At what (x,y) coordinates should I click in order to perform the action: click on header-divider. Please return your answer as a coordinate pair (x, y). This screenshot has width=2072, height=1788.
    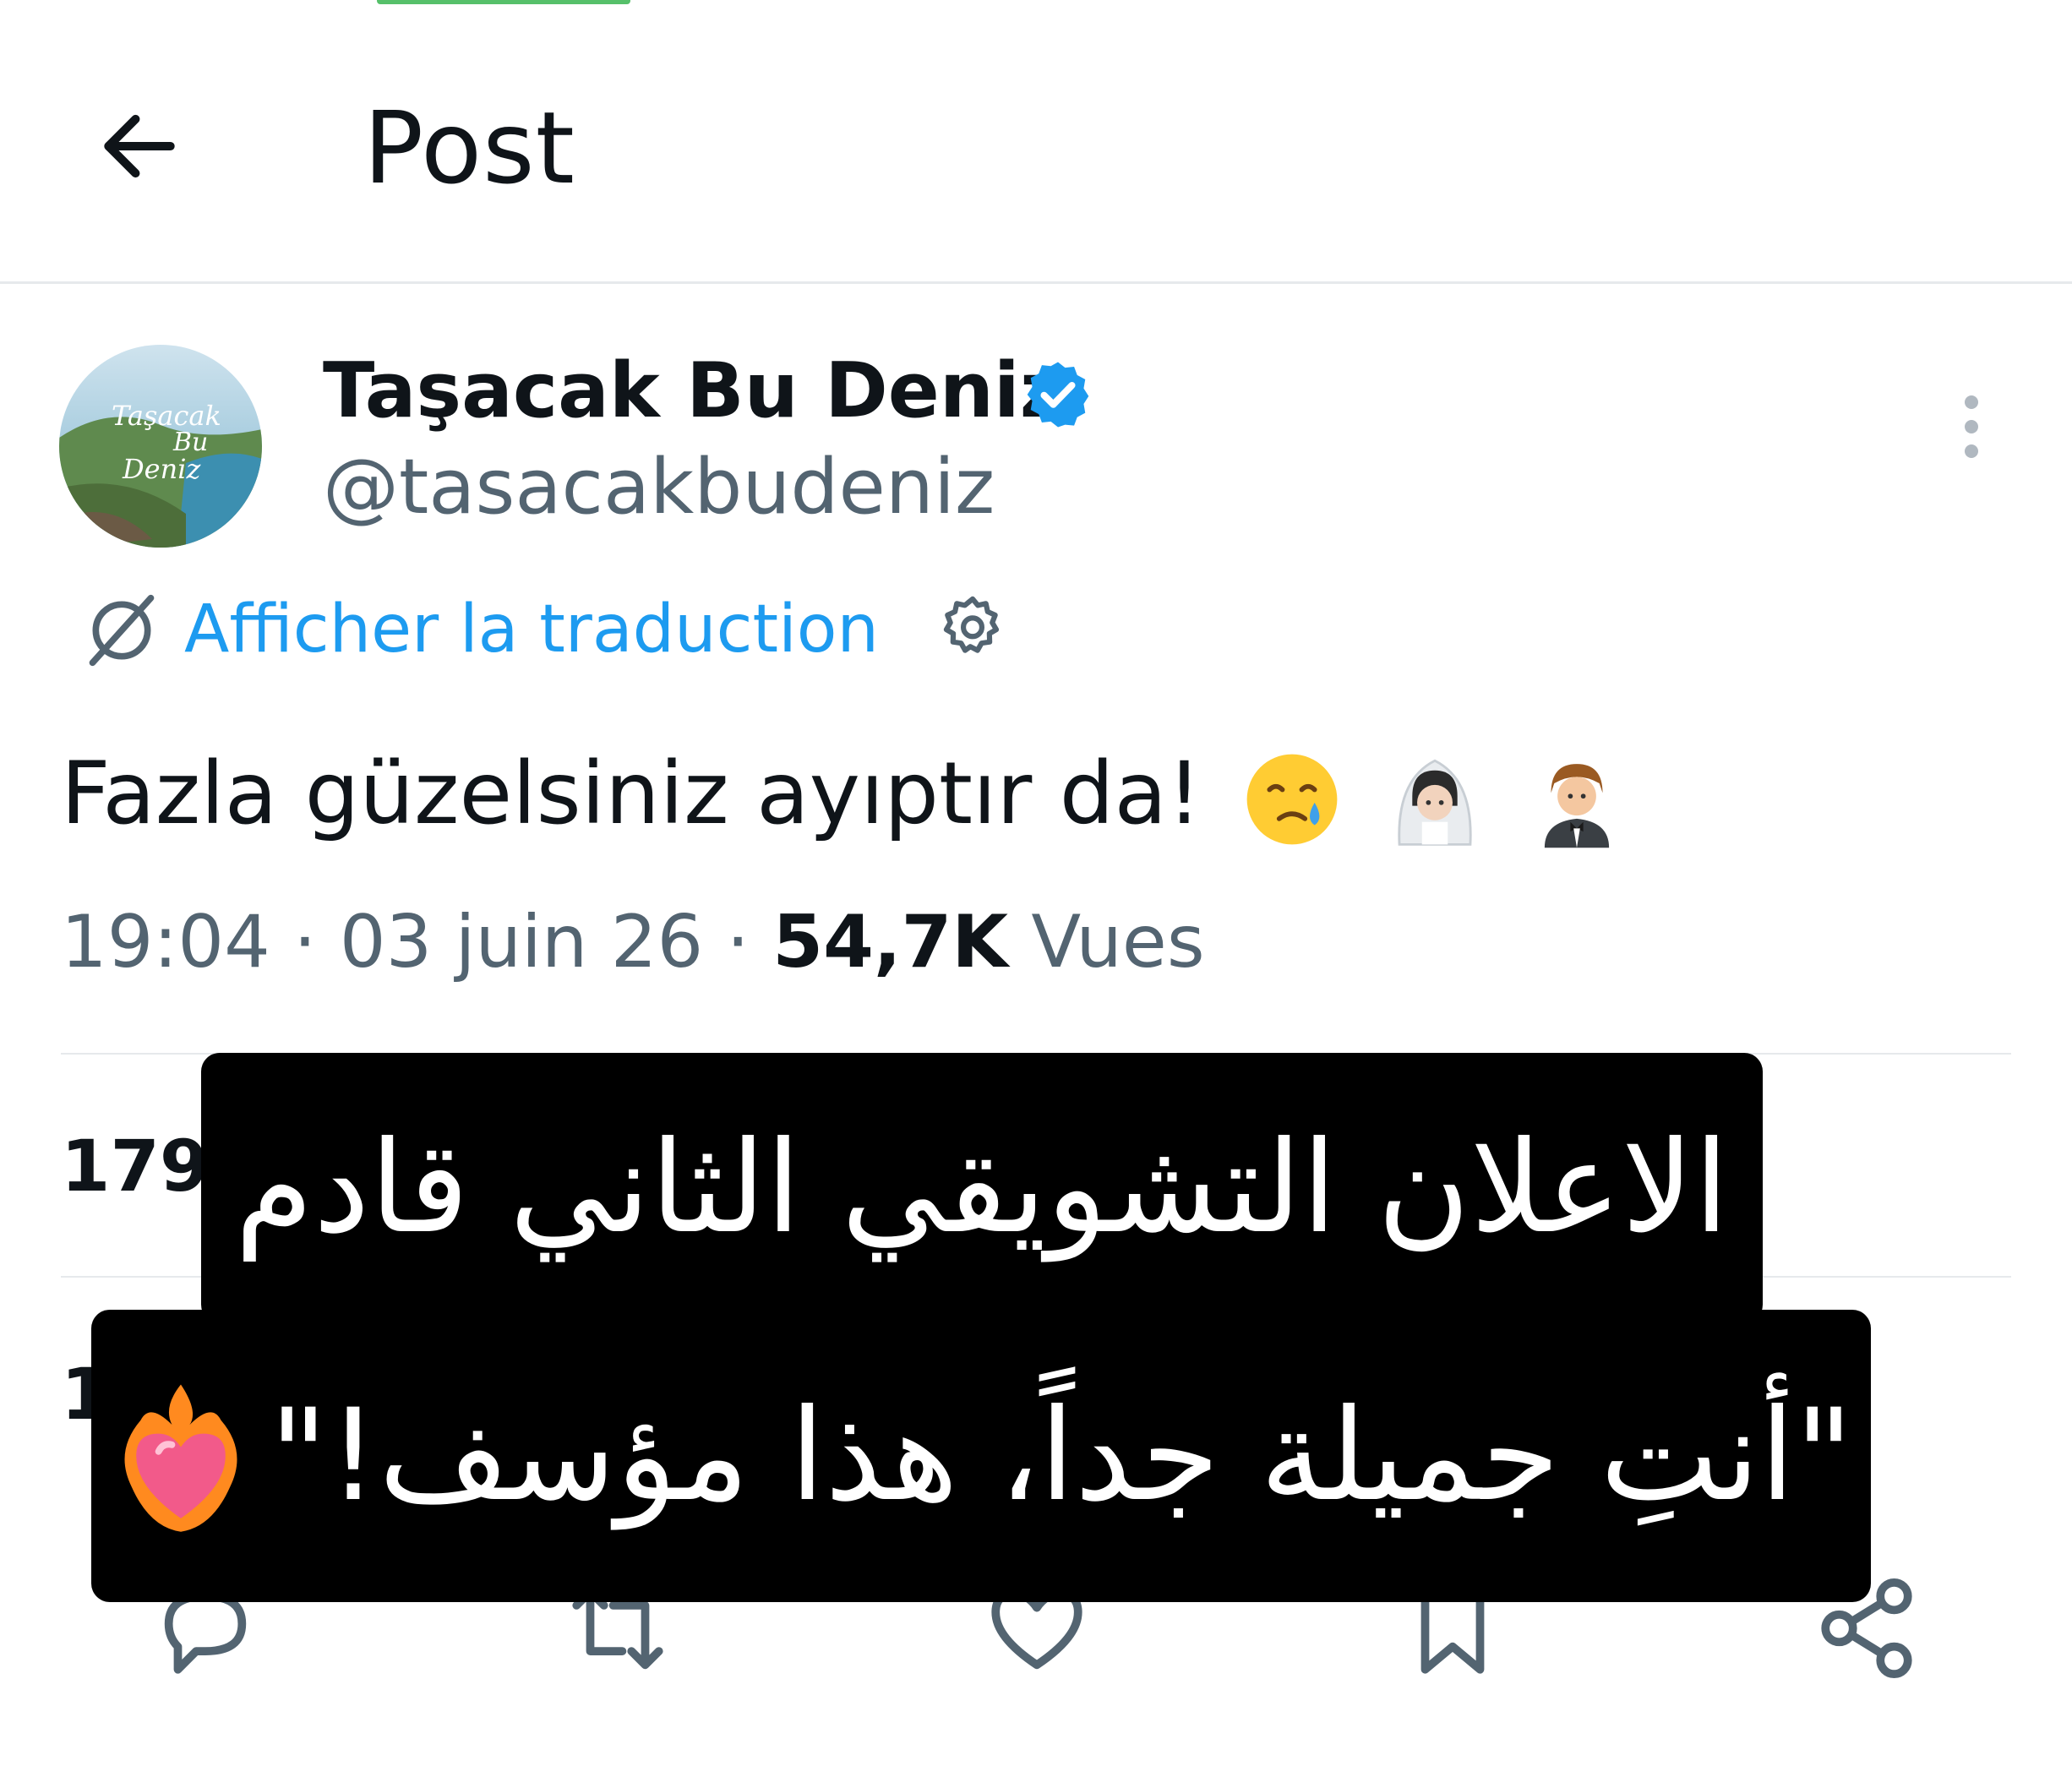
    Looking at the image, I should click on (1036, 283).